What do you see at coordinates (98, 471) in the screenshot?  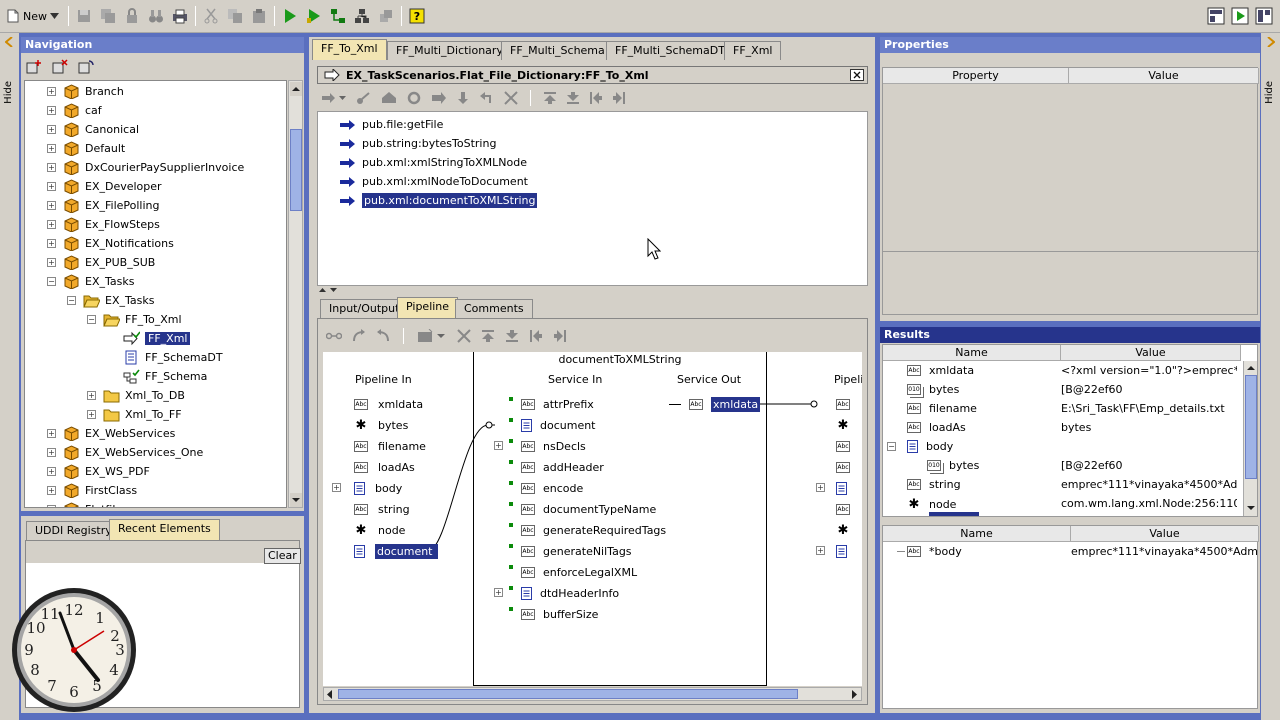 I see `navigation-tree-item: + EX_WS_PDF` at bounding box center [98, 471].